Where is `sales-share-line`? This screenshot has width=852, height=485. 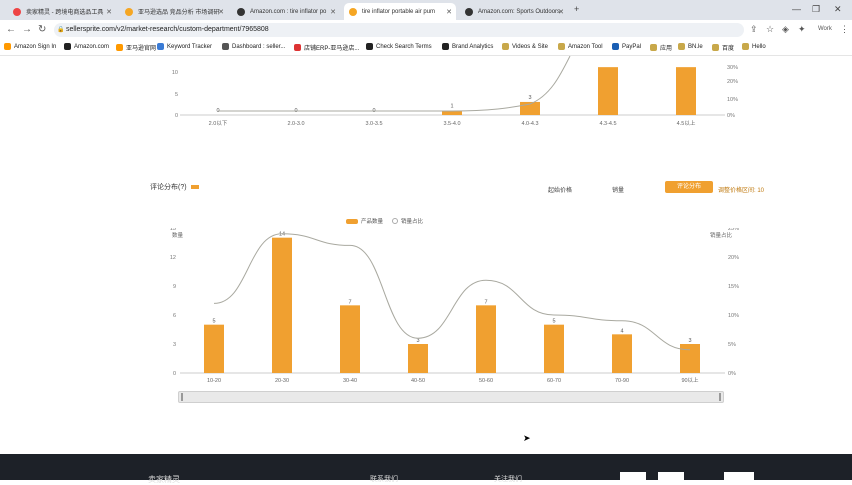 sales-share-line is located at coordinates (394, 84).